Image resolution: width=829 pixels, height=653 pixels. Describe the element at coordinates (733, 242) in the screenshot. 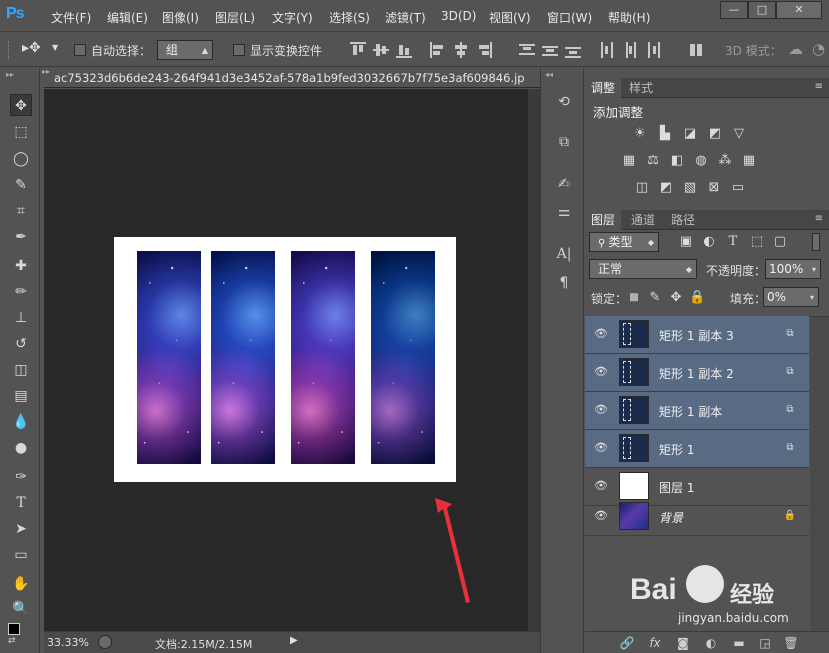

I see `filter-type-icon: T` at that location.